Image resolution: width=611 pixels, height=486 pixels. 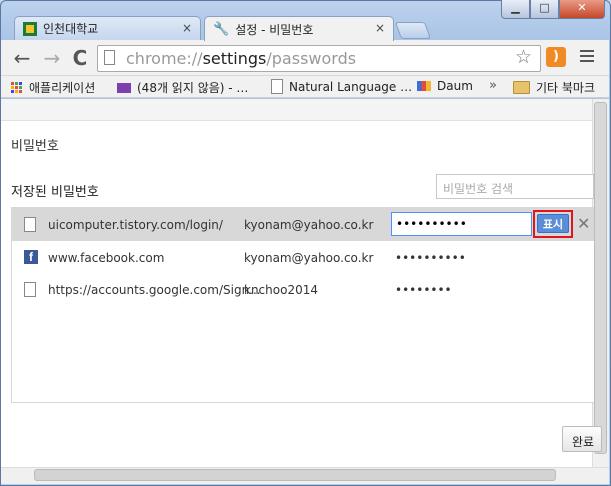 What do you see at coordinates (22, 58) in the screenshot?
I see `back-button: ←` at bounding box center [22, 58].